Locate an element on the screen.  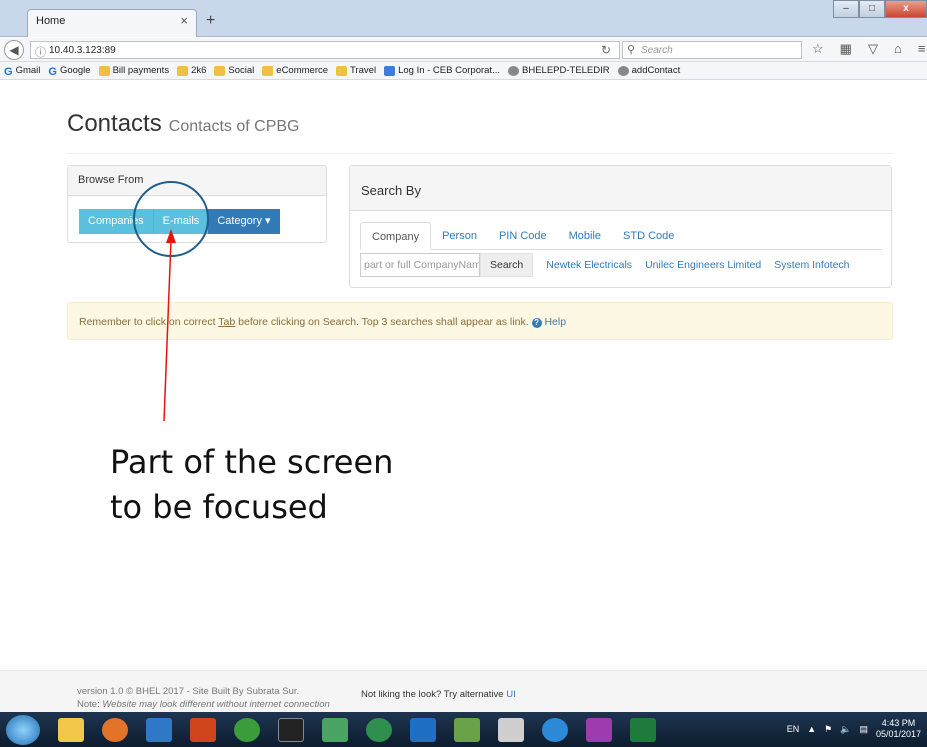
onenote-icon is located at coordinates (599, 729).